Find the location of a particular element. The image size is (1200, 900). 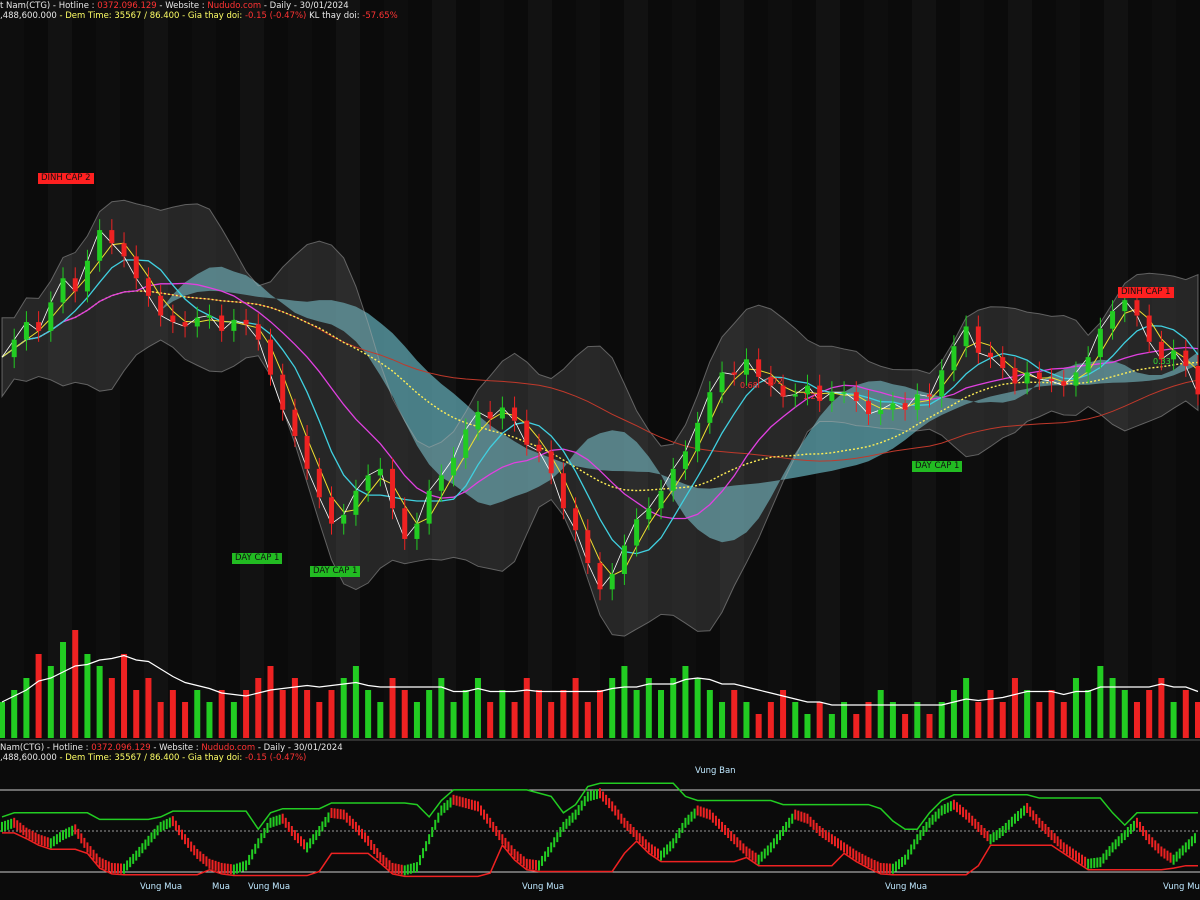

osc-website-label: - Website : is located at coordinates (176, 748).